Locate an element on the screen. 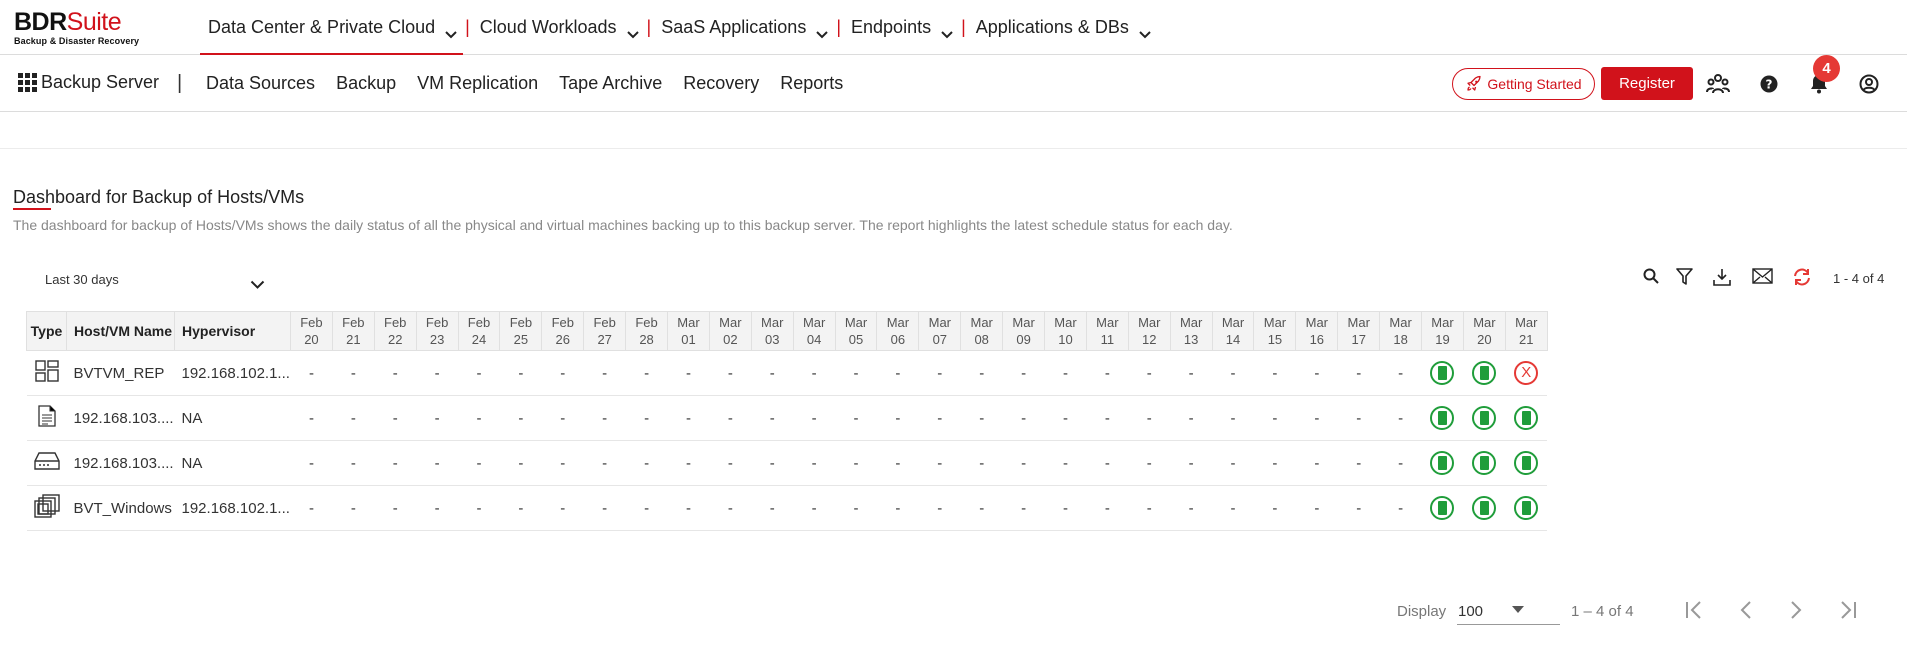 The image size is (1907, 662). subnav-item-data-sources: Data Sources is located at coordinates (260, 83).